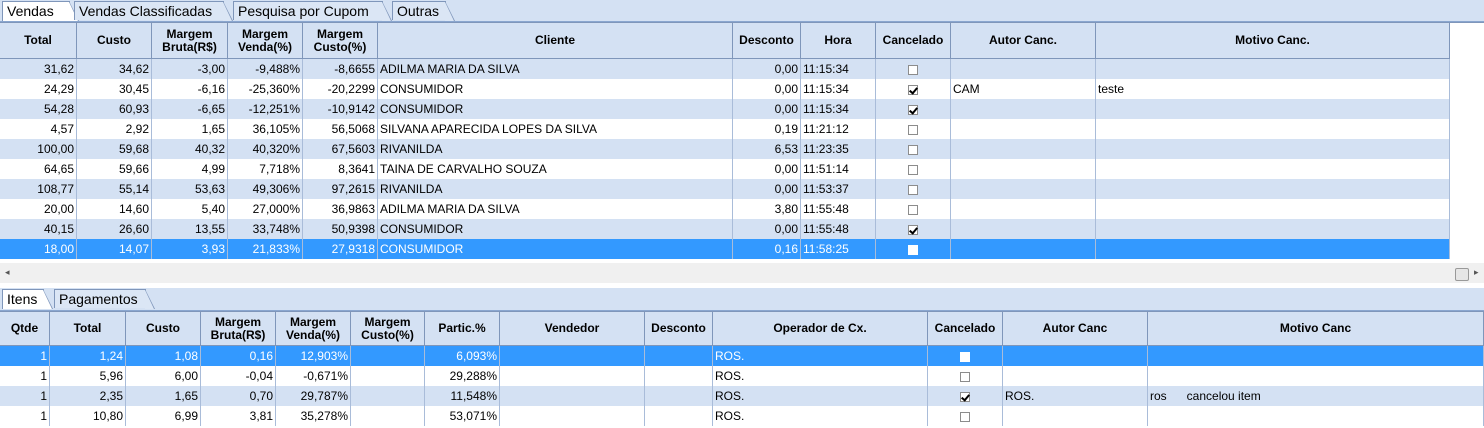 The height and width of the screenshot is (428, 1484). What do you see at coordinates (767, 149) in the screenshot?
I see `cell-desconto: 6,53` at bounding box center [767, 149].